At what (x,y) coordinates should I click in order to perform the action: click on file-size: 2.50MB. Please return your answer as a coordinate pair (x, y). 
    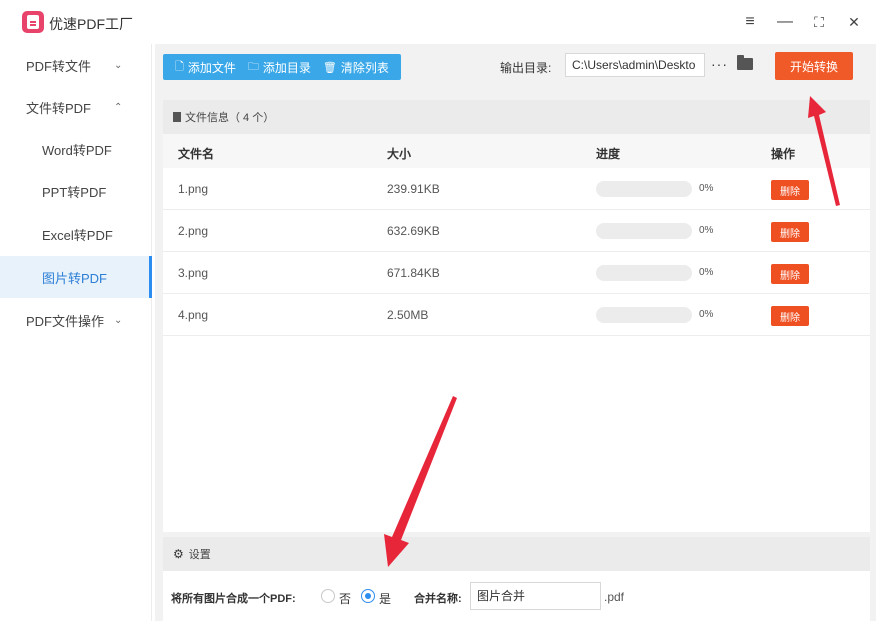
    Looking at the image, I should click on (408, 315).